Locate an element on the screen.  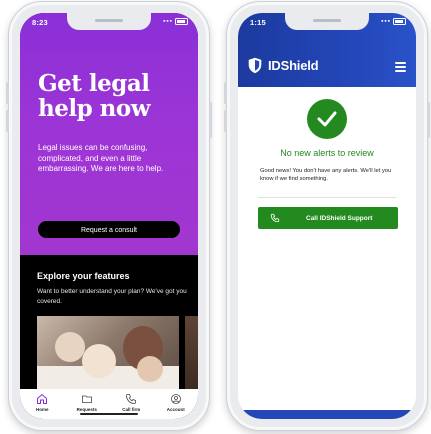
feature-card-family-photo is located at coordinates (108, 352).